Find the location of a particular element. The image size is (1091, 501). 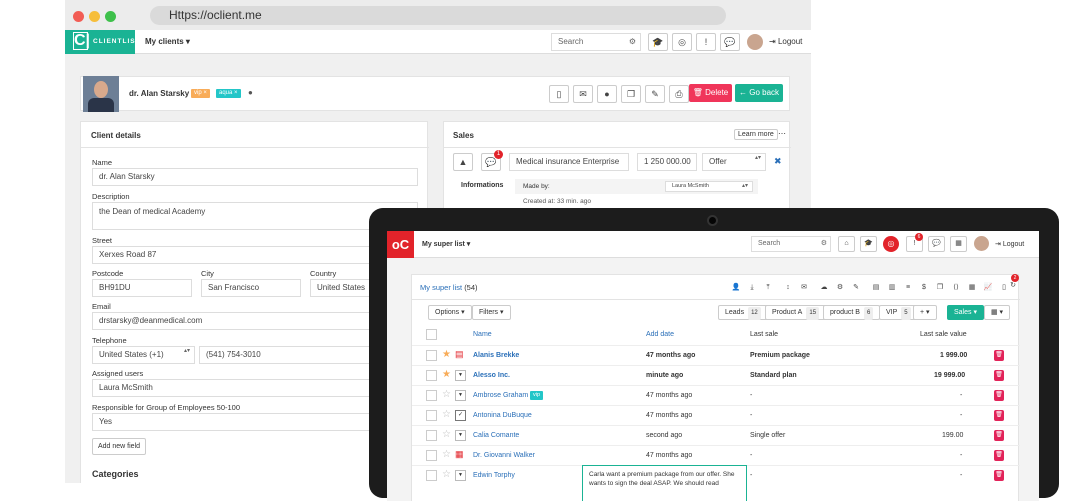

columns-icon: ▥ is located at coordinates (892, 288).